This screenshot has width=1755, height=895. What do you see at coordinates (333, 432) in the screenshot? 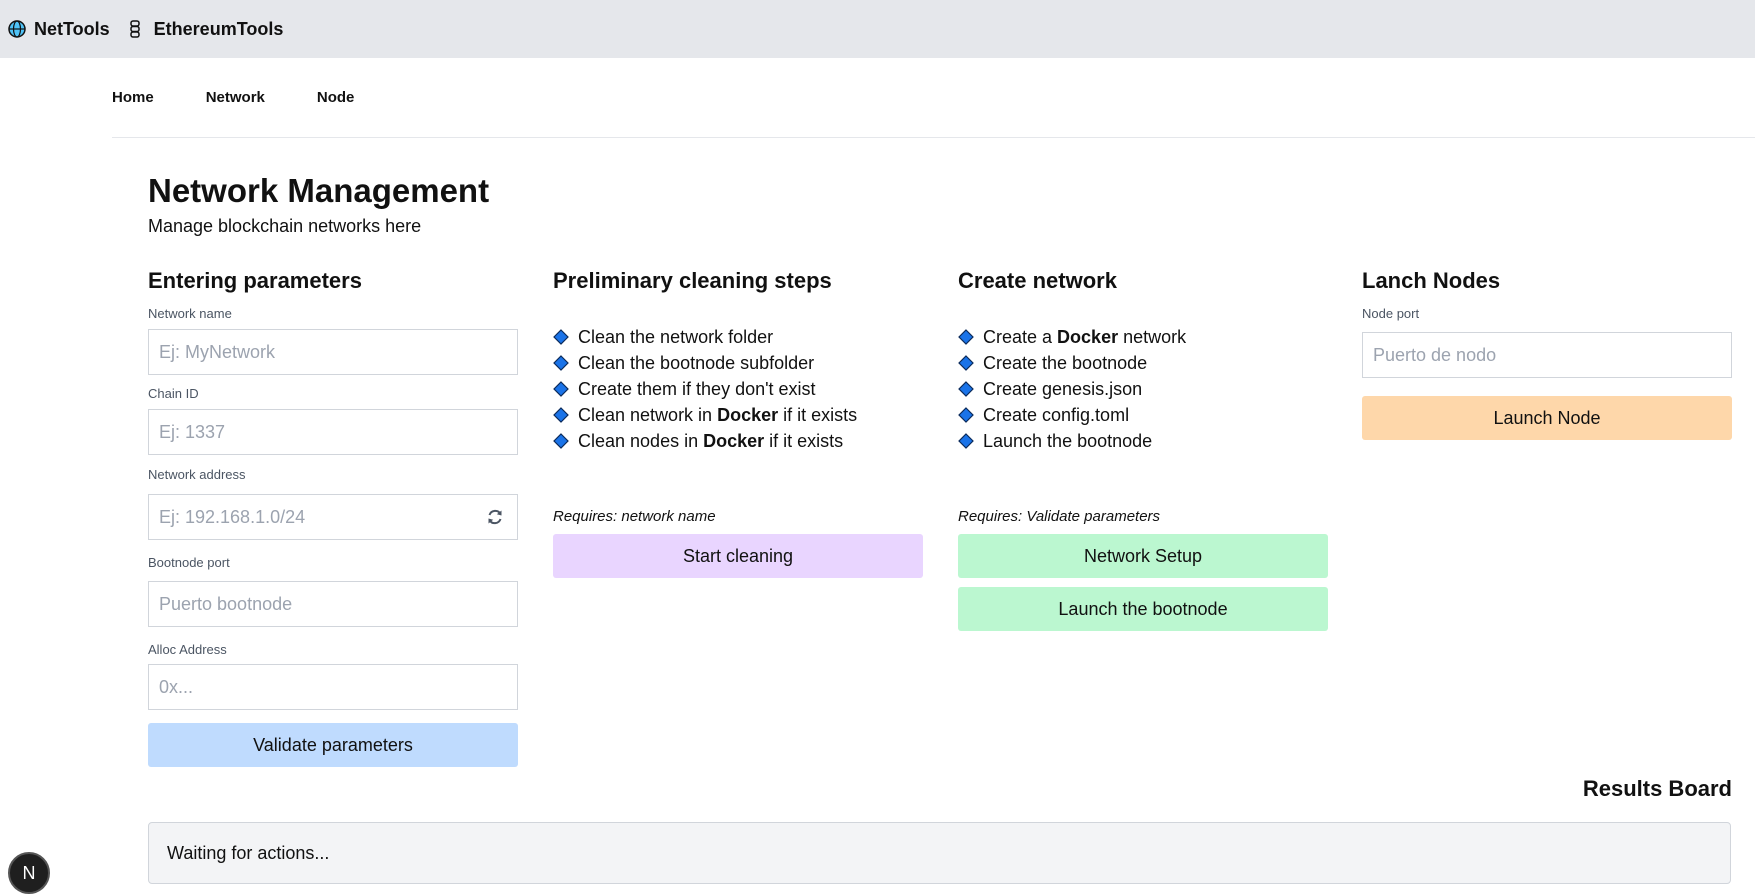
I see `chain-id-input: Ej: 1337` at bounding box center [333, 432].